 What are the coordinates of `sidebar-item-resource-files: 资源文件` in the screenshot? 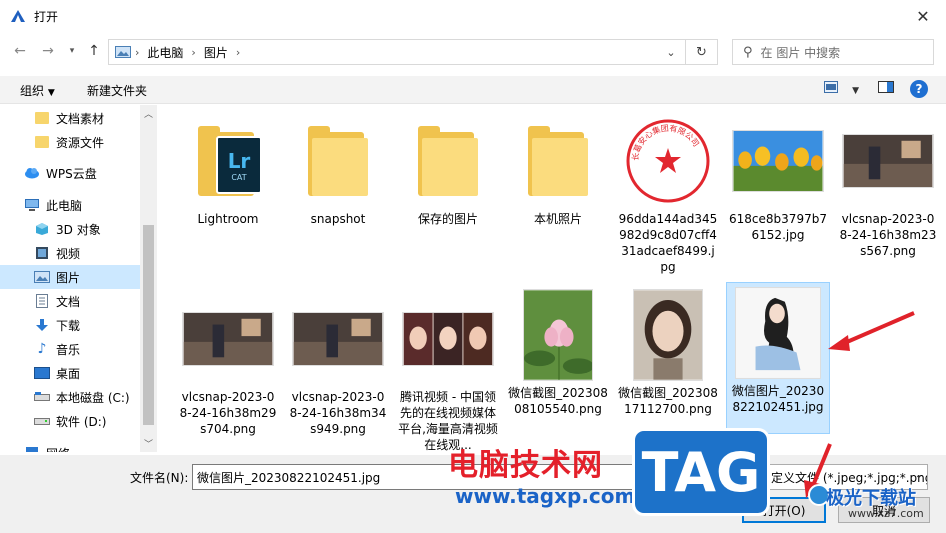 It's located at (70, 142).